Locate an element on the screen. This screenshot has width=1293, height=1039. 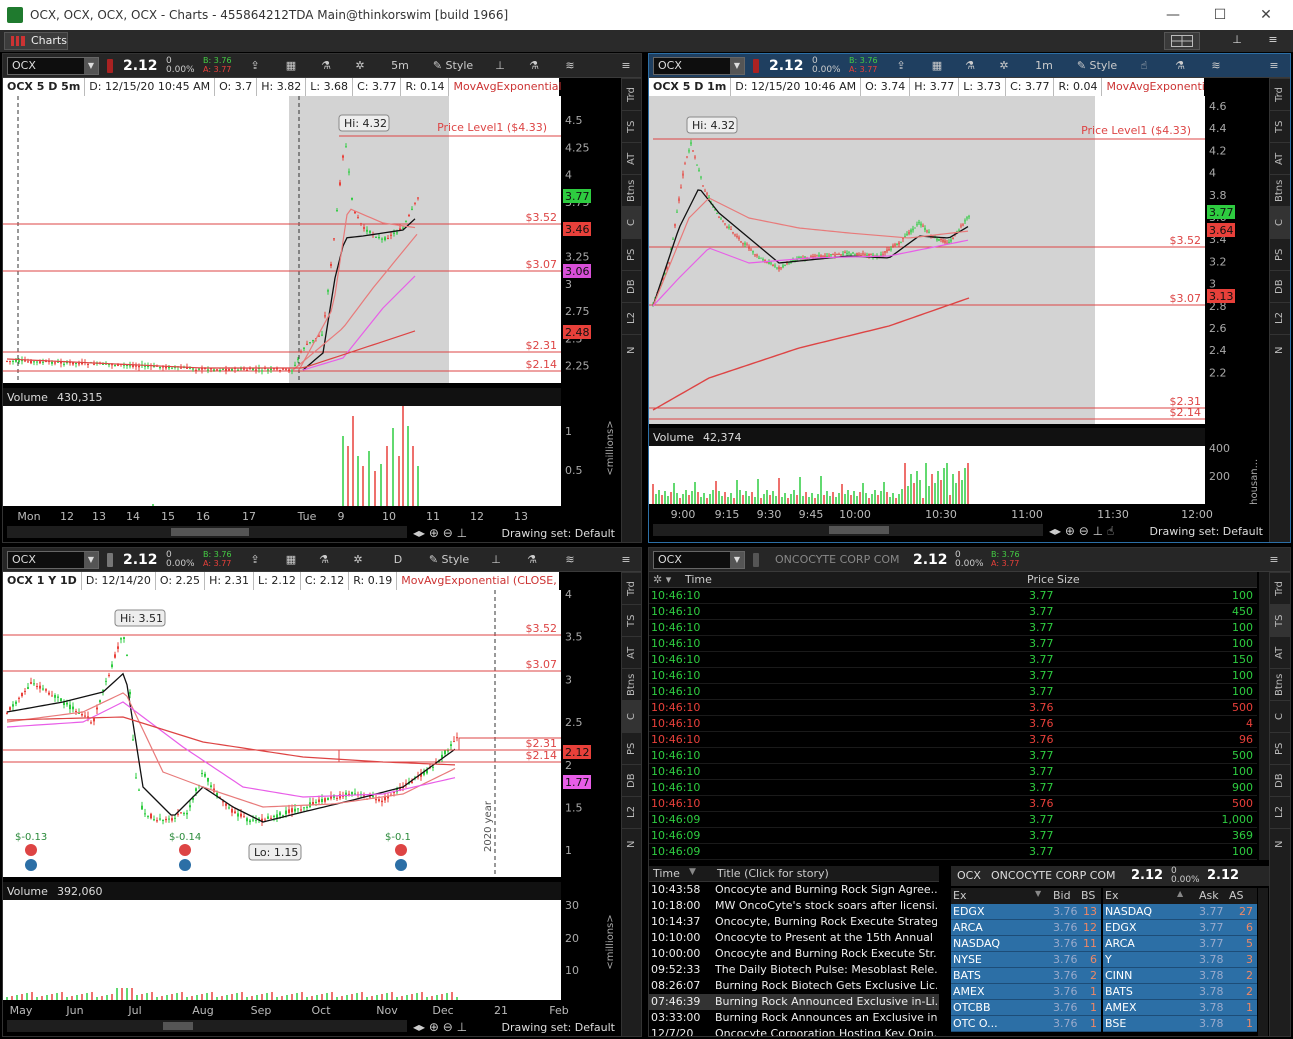
charts-tab: Charts is located at coordinates (36, 41).